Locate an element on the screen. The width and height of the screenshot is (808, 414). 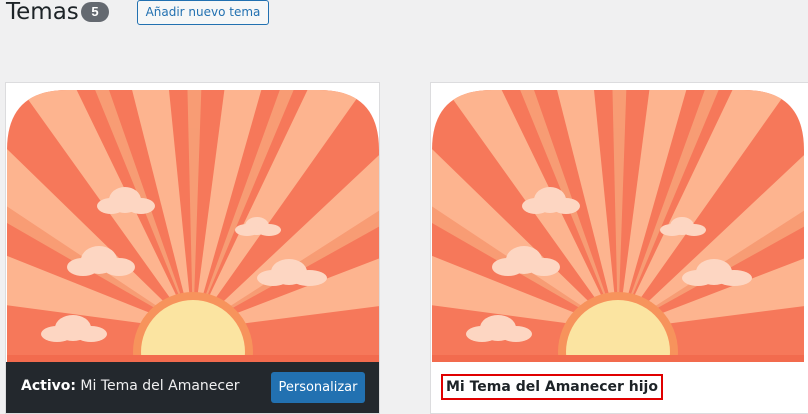
active-theme-name: Activo: Mi Tema del Amanecer is located at coordinates (130, 386).